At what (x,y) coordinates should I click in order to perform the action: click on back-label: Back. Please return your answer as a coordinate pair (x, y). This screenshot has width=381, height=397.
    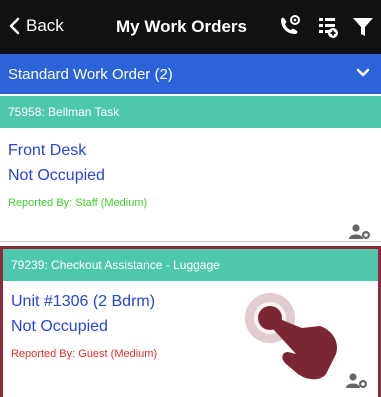
    Looking at the image, I should click on (45, 25).